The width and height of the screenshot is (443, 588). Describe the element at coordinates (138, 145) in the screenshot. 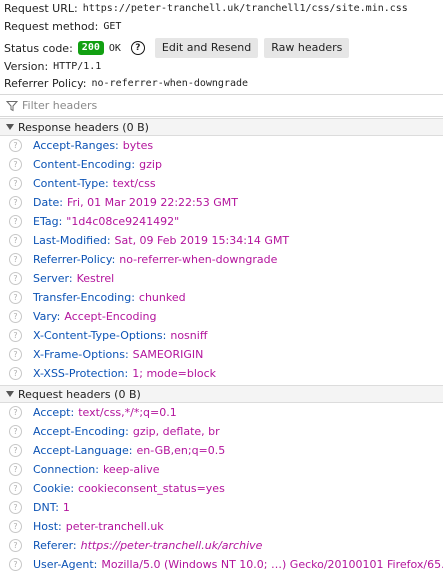

I see `header-value: bytes` at that location.